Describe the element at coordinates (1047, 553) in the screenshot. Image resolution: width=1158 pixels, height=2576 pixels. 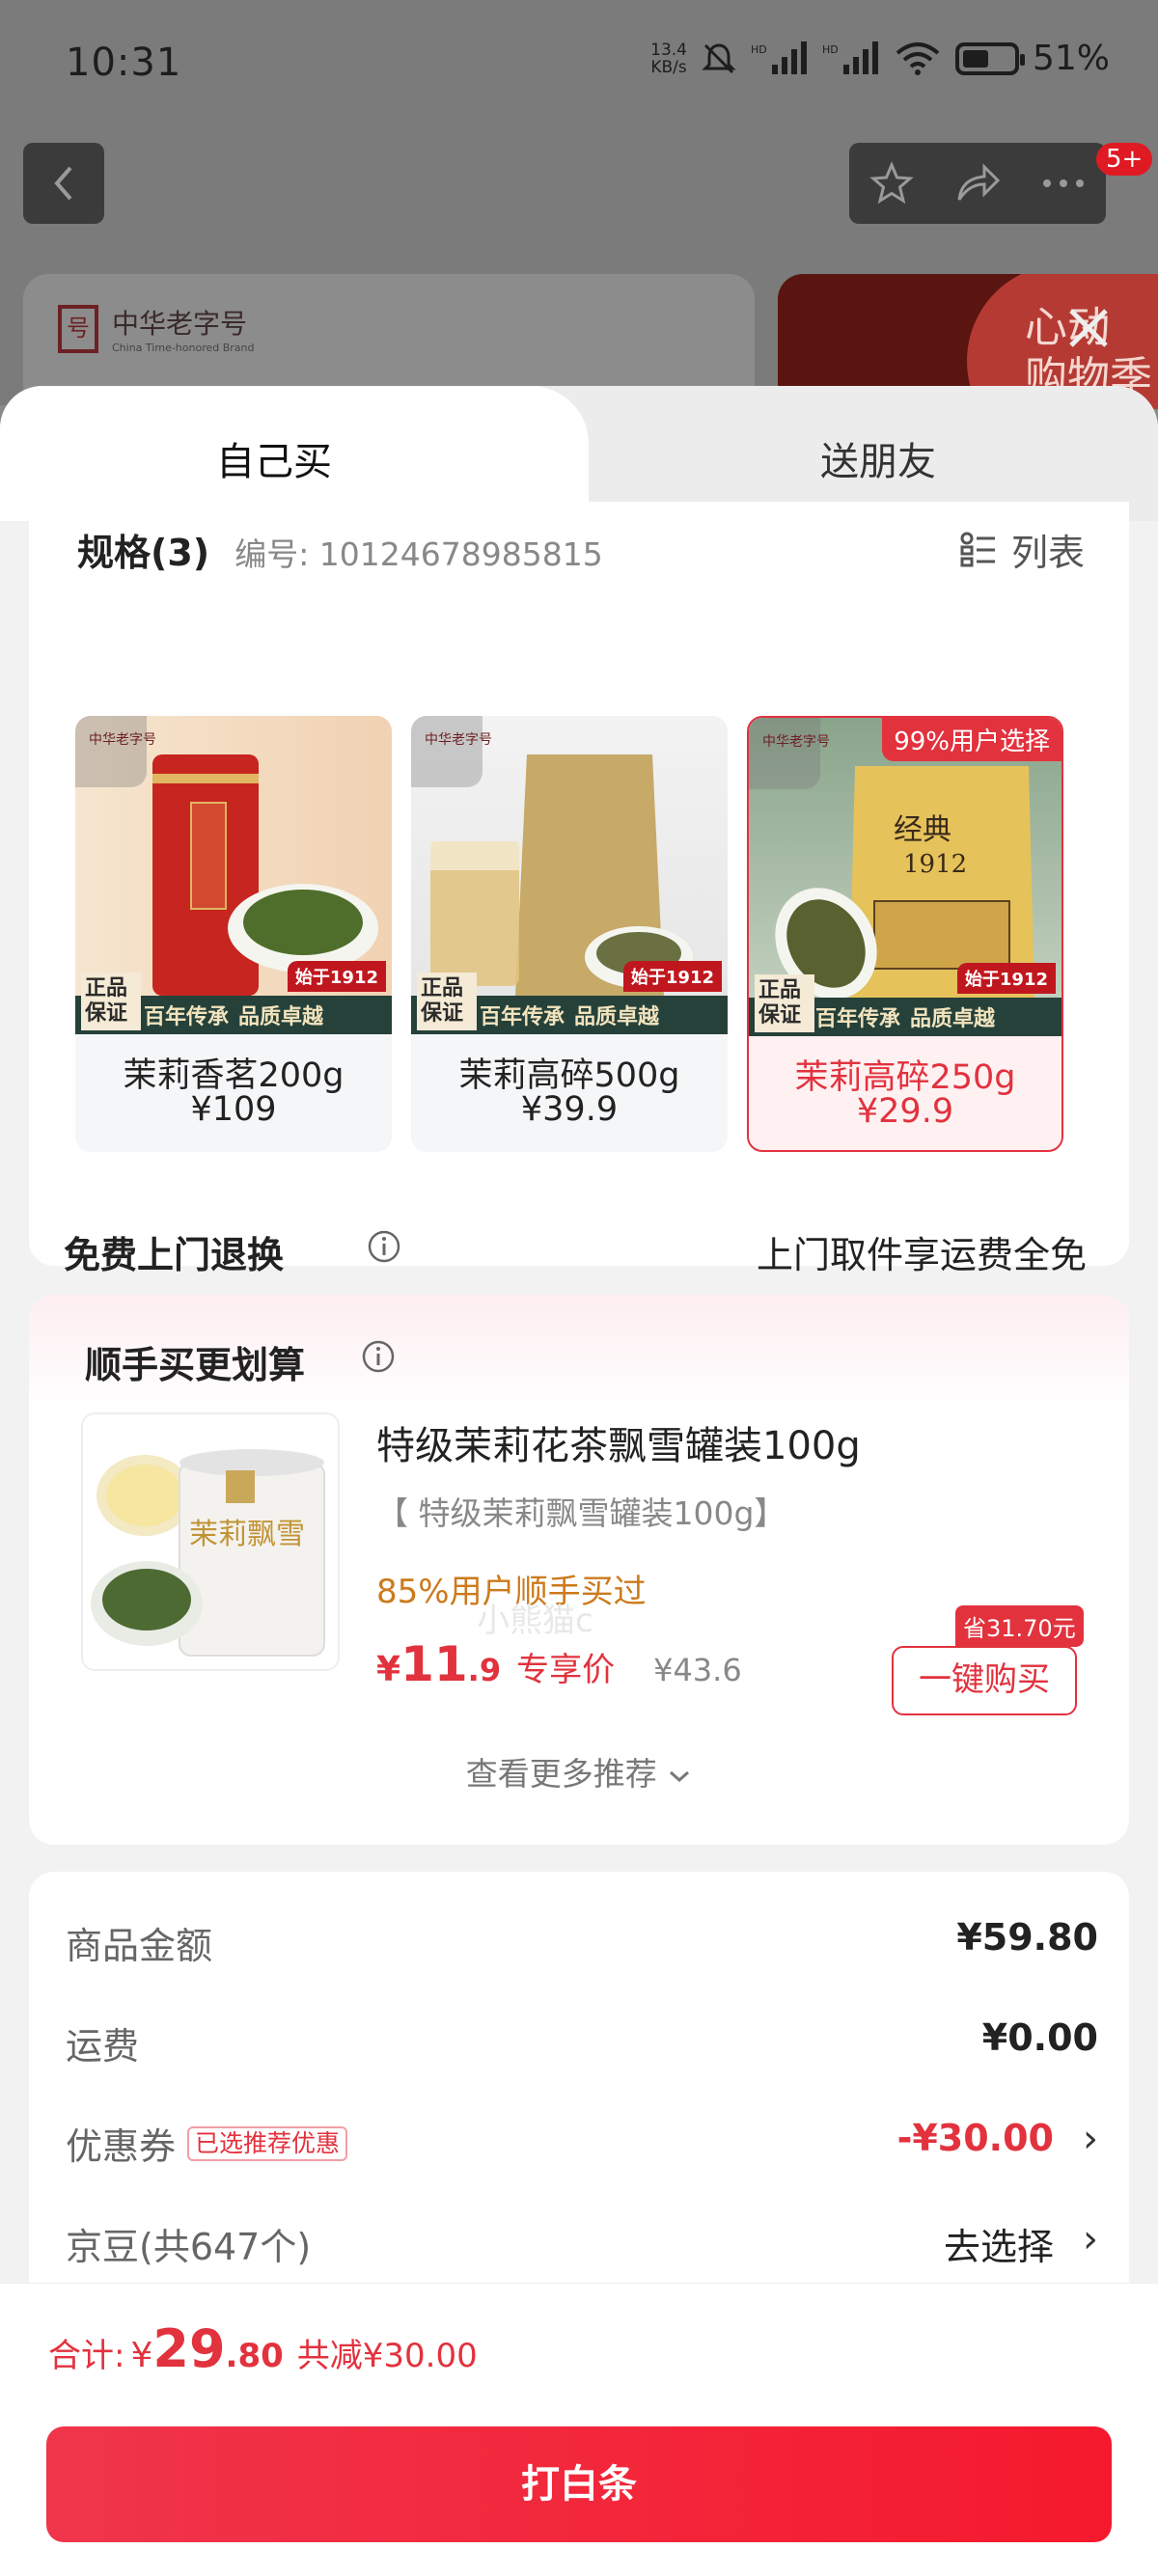
I see `list-label: 列表` at that location.